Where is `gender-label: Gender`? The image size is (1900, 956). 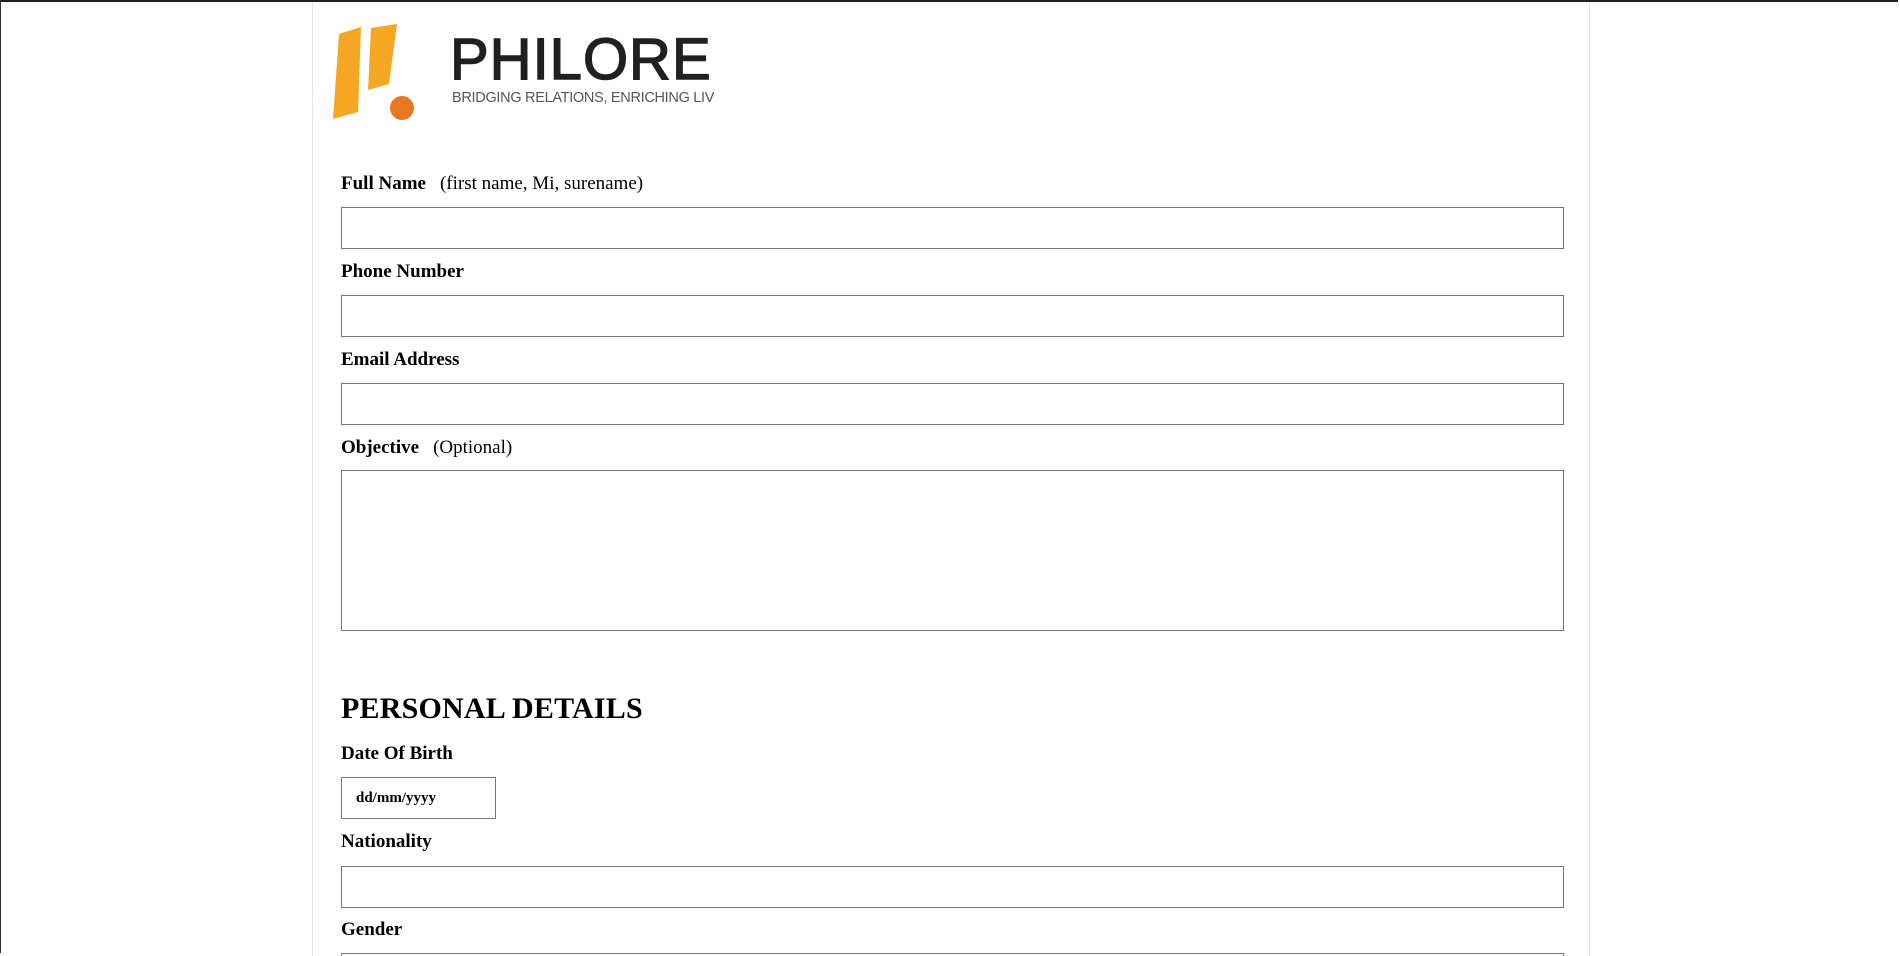 gender-label: Gender is located at coordinates (371, 930).